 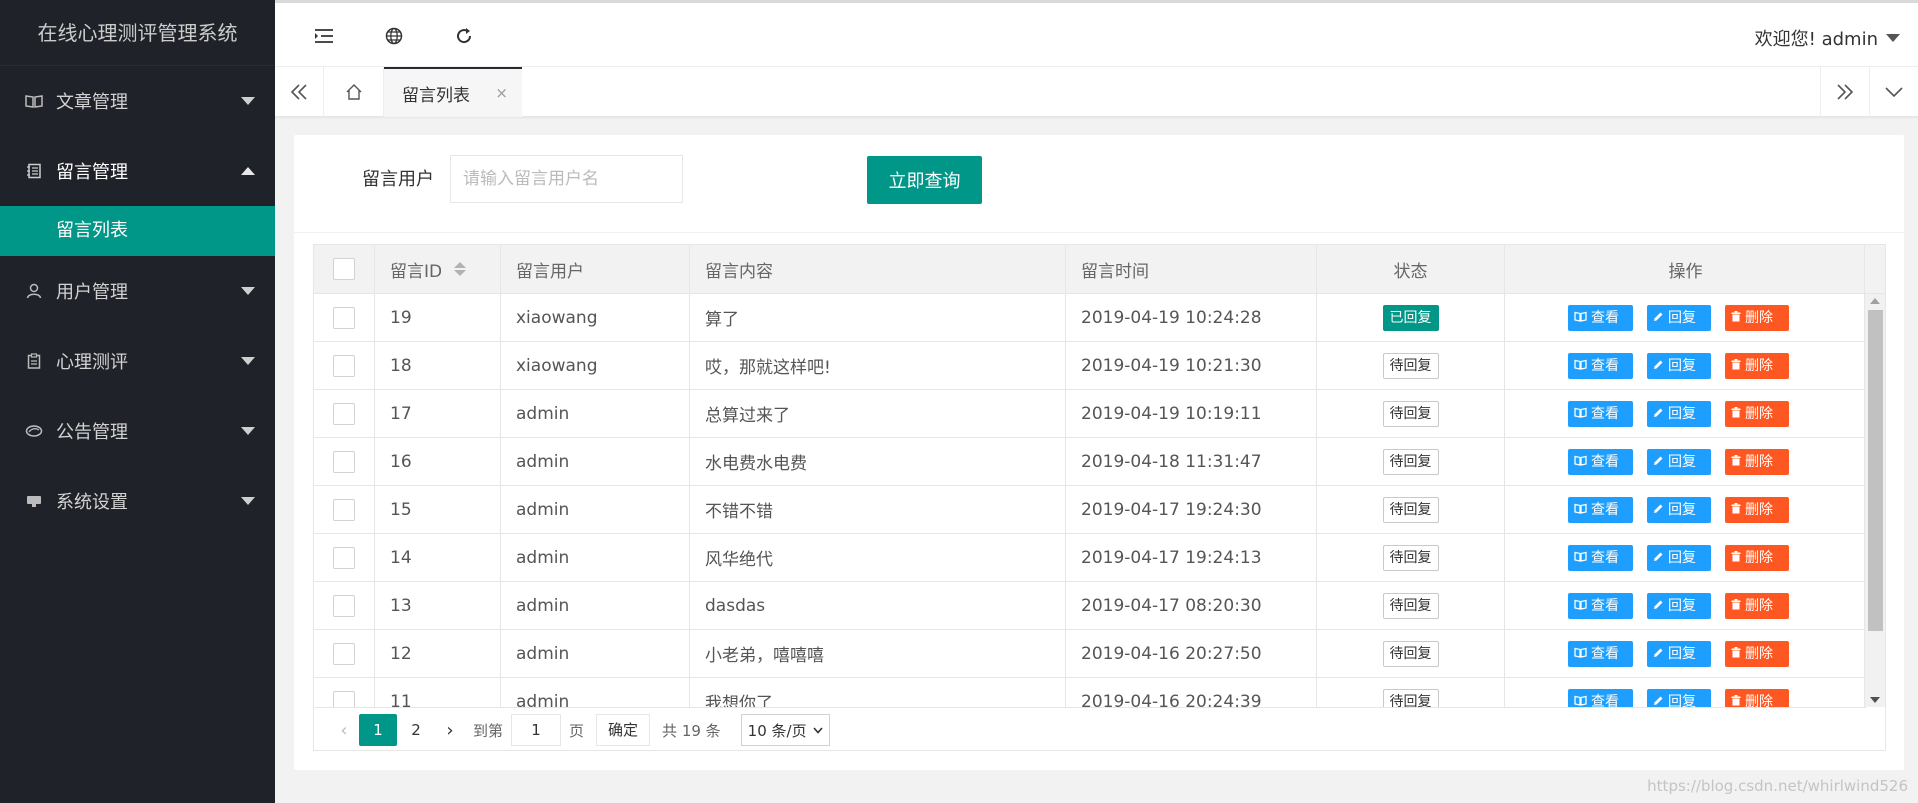 What do you see at coordinates (450, 730) in the screenshot?
I see `next-page-icon: ›` at bounding box center [450, 730].